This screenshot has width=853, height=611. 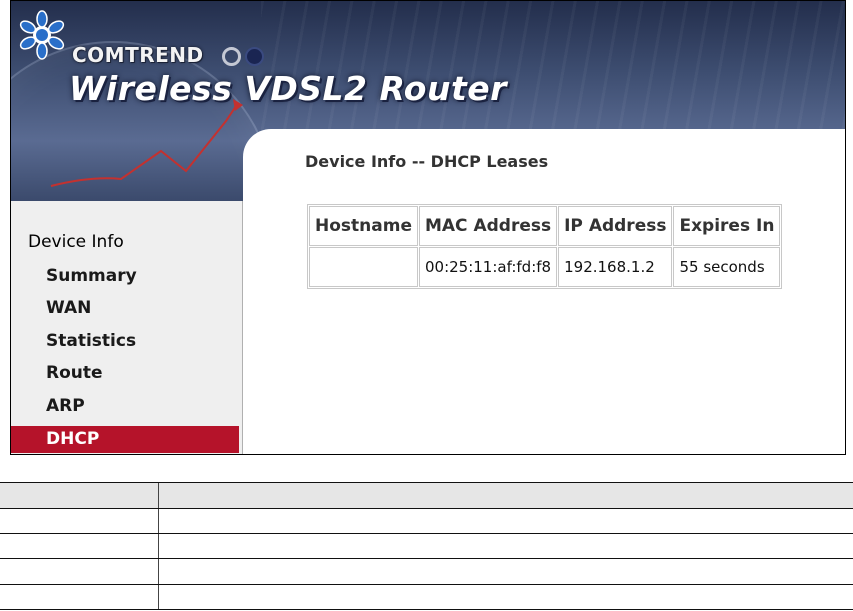 What do you see at coordinates (426, 495) in the screenshot?
I see `reference-table-header` at bounding box center [426, 495].